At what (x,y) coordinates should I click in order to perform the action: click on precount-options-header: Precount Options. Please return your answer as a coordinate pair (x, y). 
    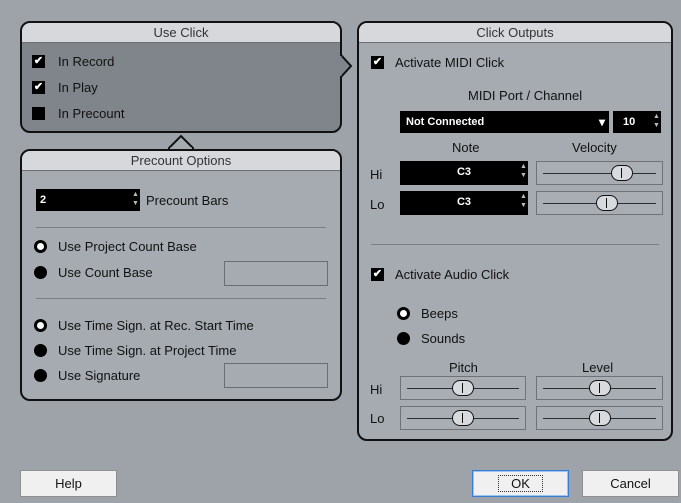
    Looking at the image, I should click on (181, 161).